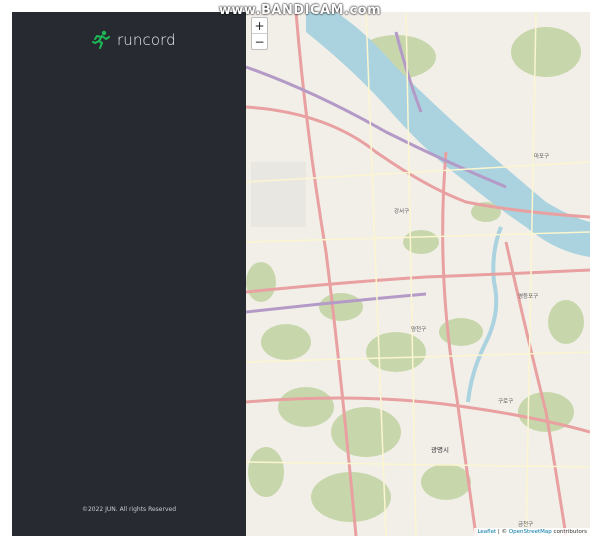 The image size is (600, 545). What do you see at coordinates (129, 509) in the screenshot?
I see `copyright-footer: ©2022 JUN. All rights Reserved` at bounding box center [129, 509].